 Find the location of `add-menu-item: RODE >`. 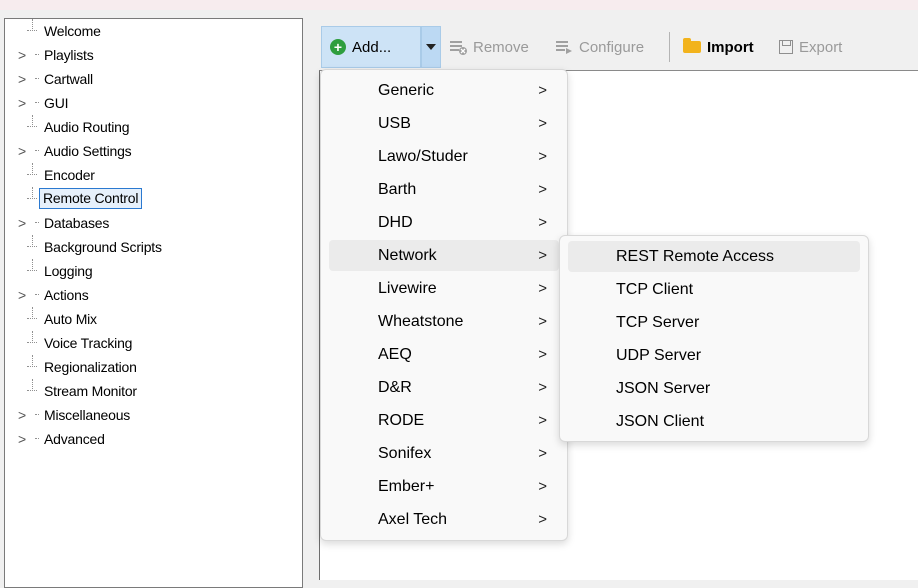

add-menu-item: RODE > is located at coordinates (444, 420).